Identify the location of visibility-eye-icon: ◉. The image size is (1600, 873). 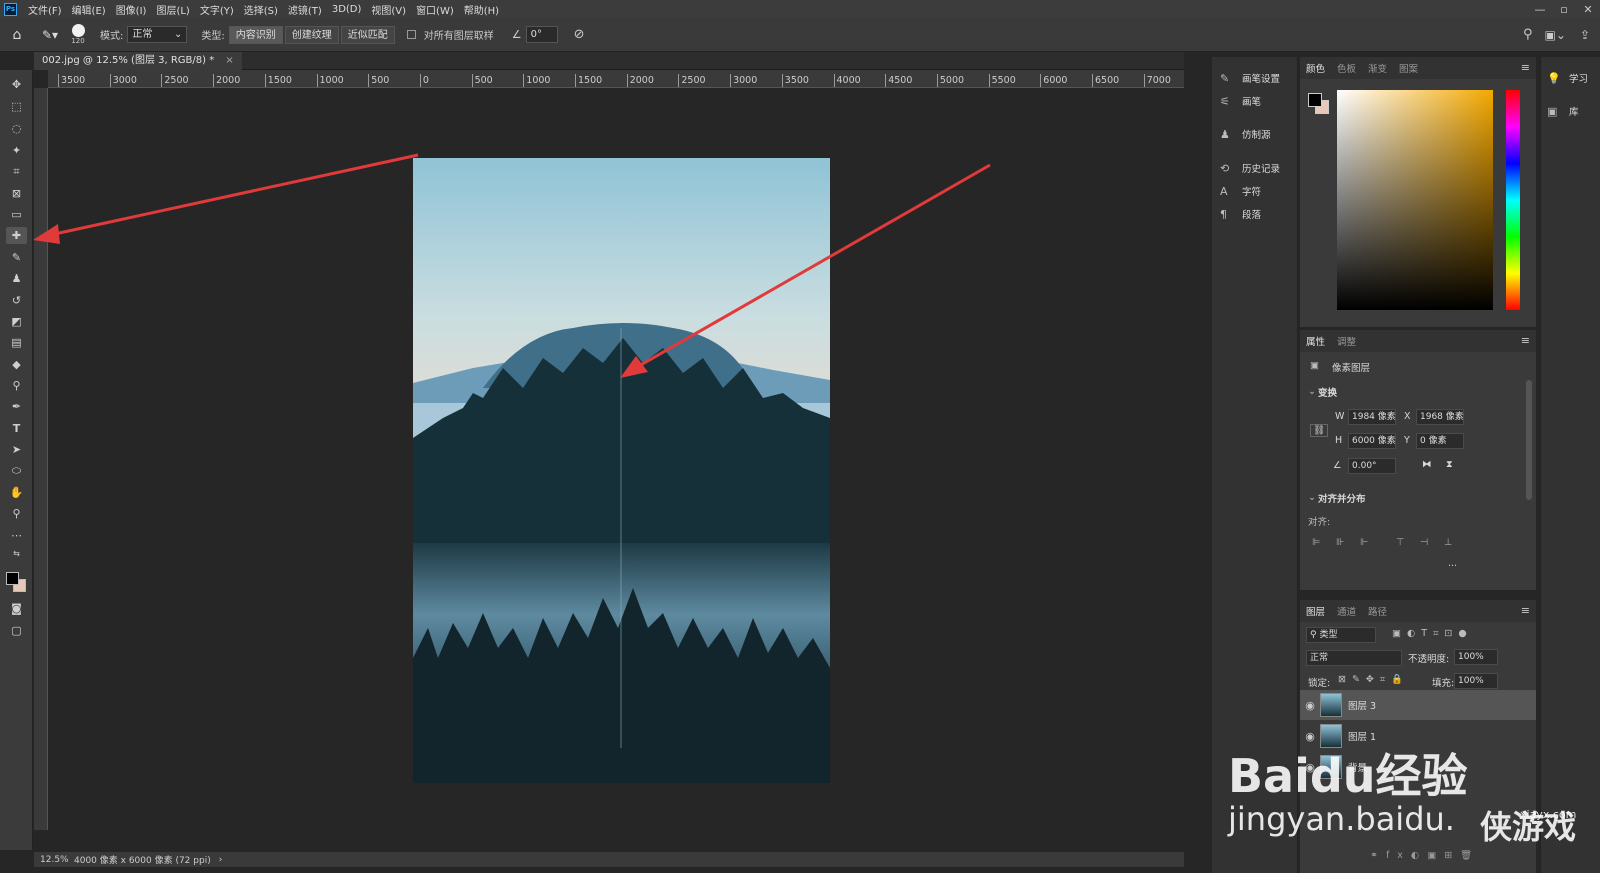
(1310, 705).